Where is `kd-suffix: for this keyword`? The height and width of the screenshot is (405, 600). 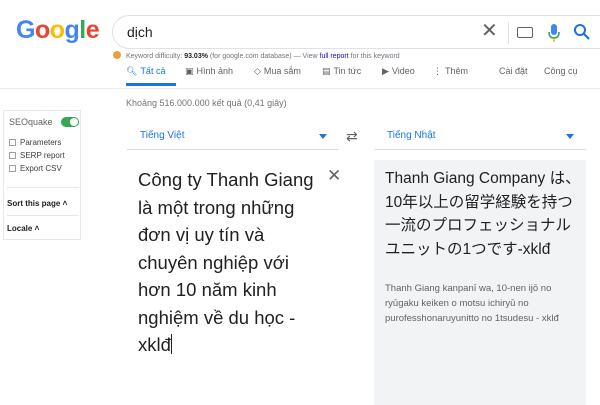 kd-suffix: for this keyword is located at coordinates (375, 56).